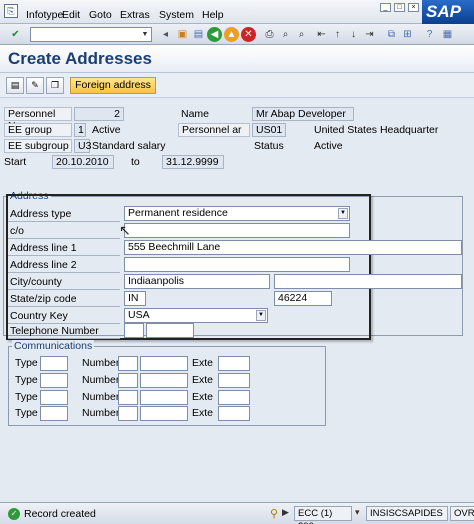 The width and height of the screenshot is (474, 524). Describe the element at coordinates (11, 11) in the screenshot. I see `sap-window-icon: ⎘` at that location.